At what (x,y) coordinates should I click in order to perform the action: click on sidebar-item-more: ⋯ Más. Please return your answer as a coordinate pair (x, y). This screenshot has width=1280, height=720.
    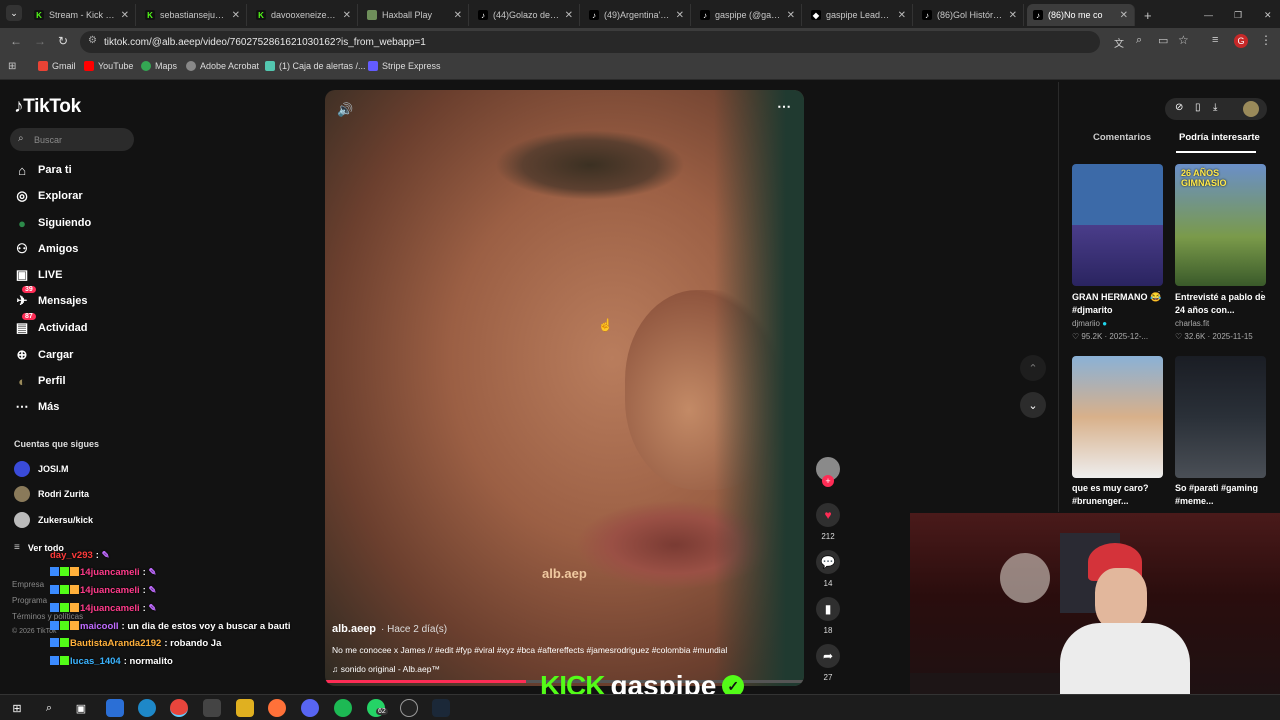
    Looking at the image, I should click on (37, 407).